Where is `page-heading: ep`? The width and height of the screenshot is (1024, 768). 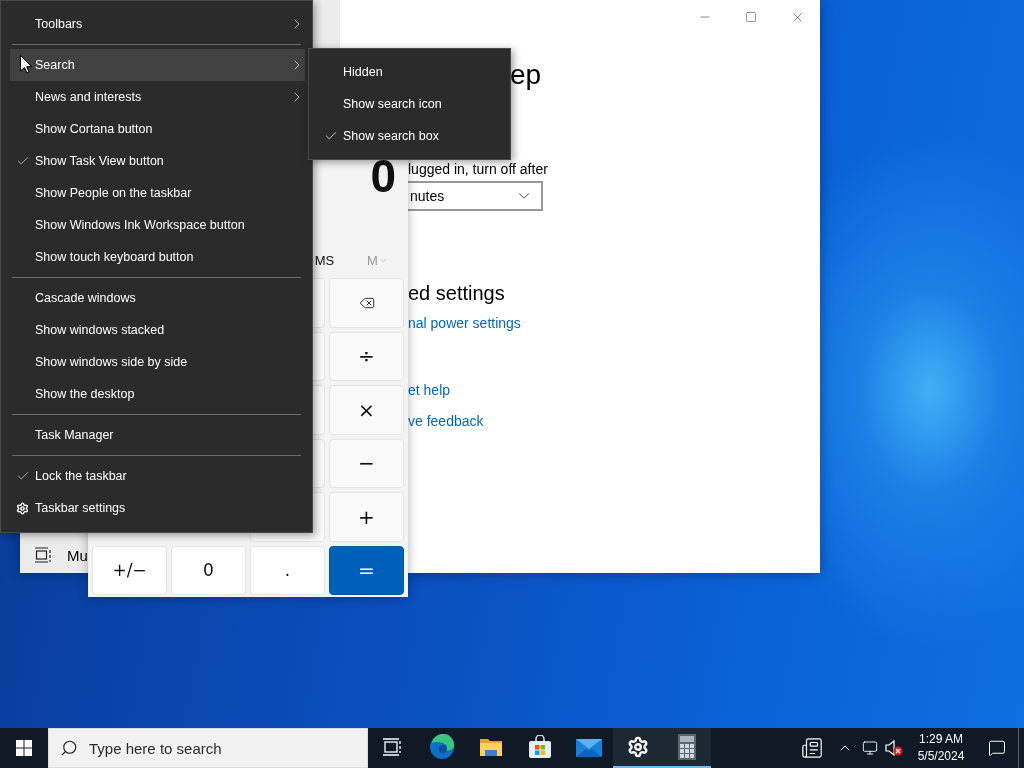 page-heading: ep is located at coordinates (526, 75).